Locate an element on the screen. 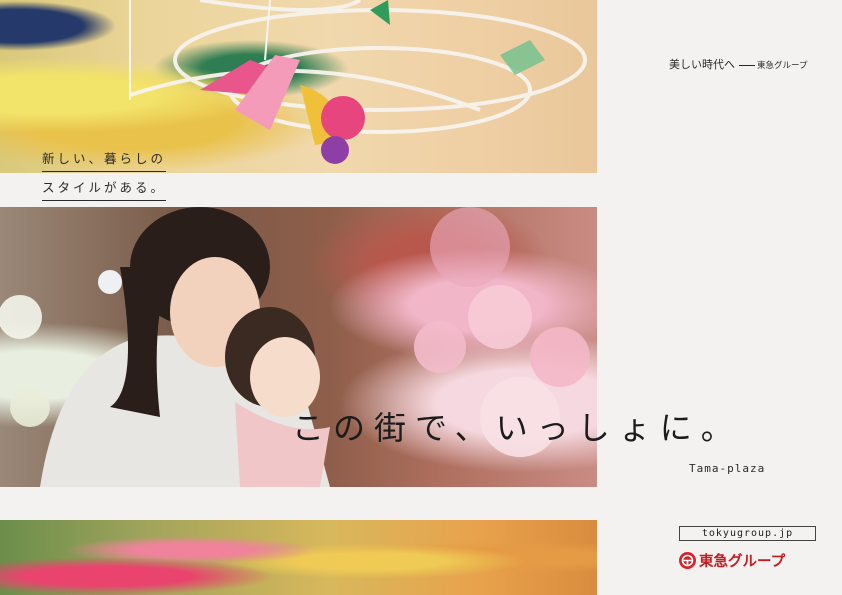 This screenshot has width=842, height=595. tagline-line-2: スタイルがある。 is located at coordinates (104, 189).